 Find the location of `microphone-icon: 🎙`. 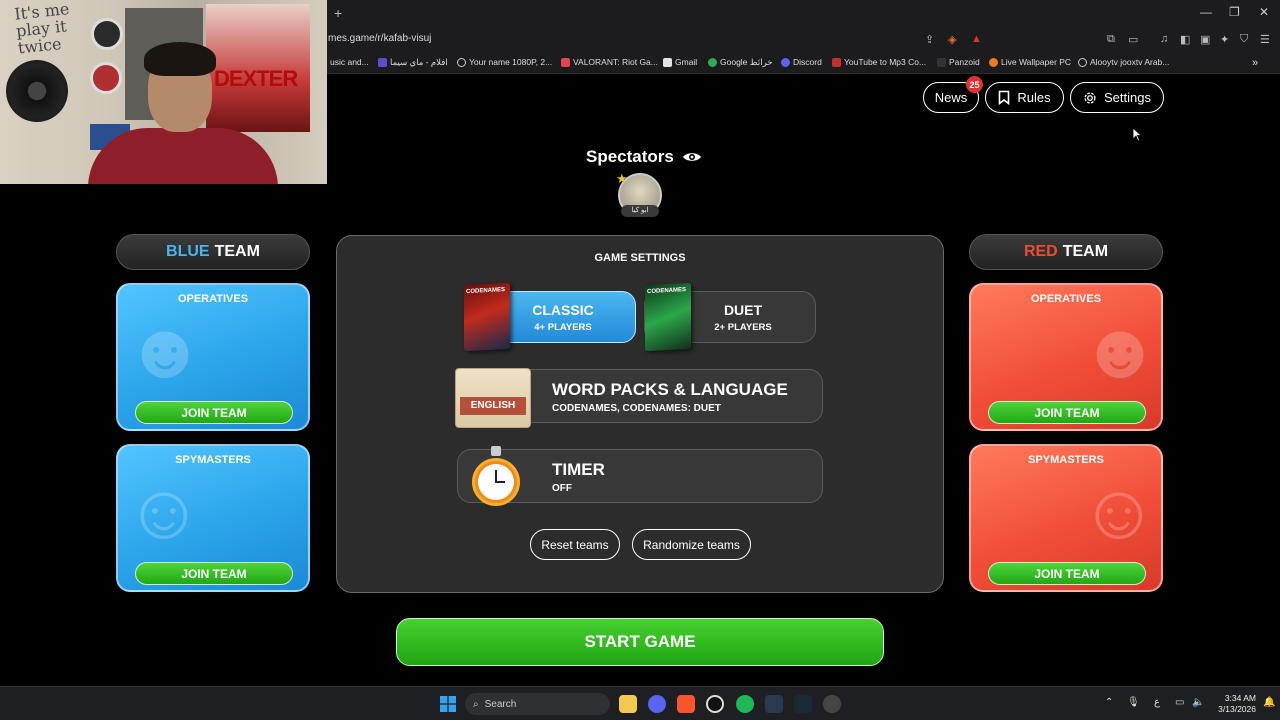

microphone-icon: 🎙 is located at coordinates (1133, 702).